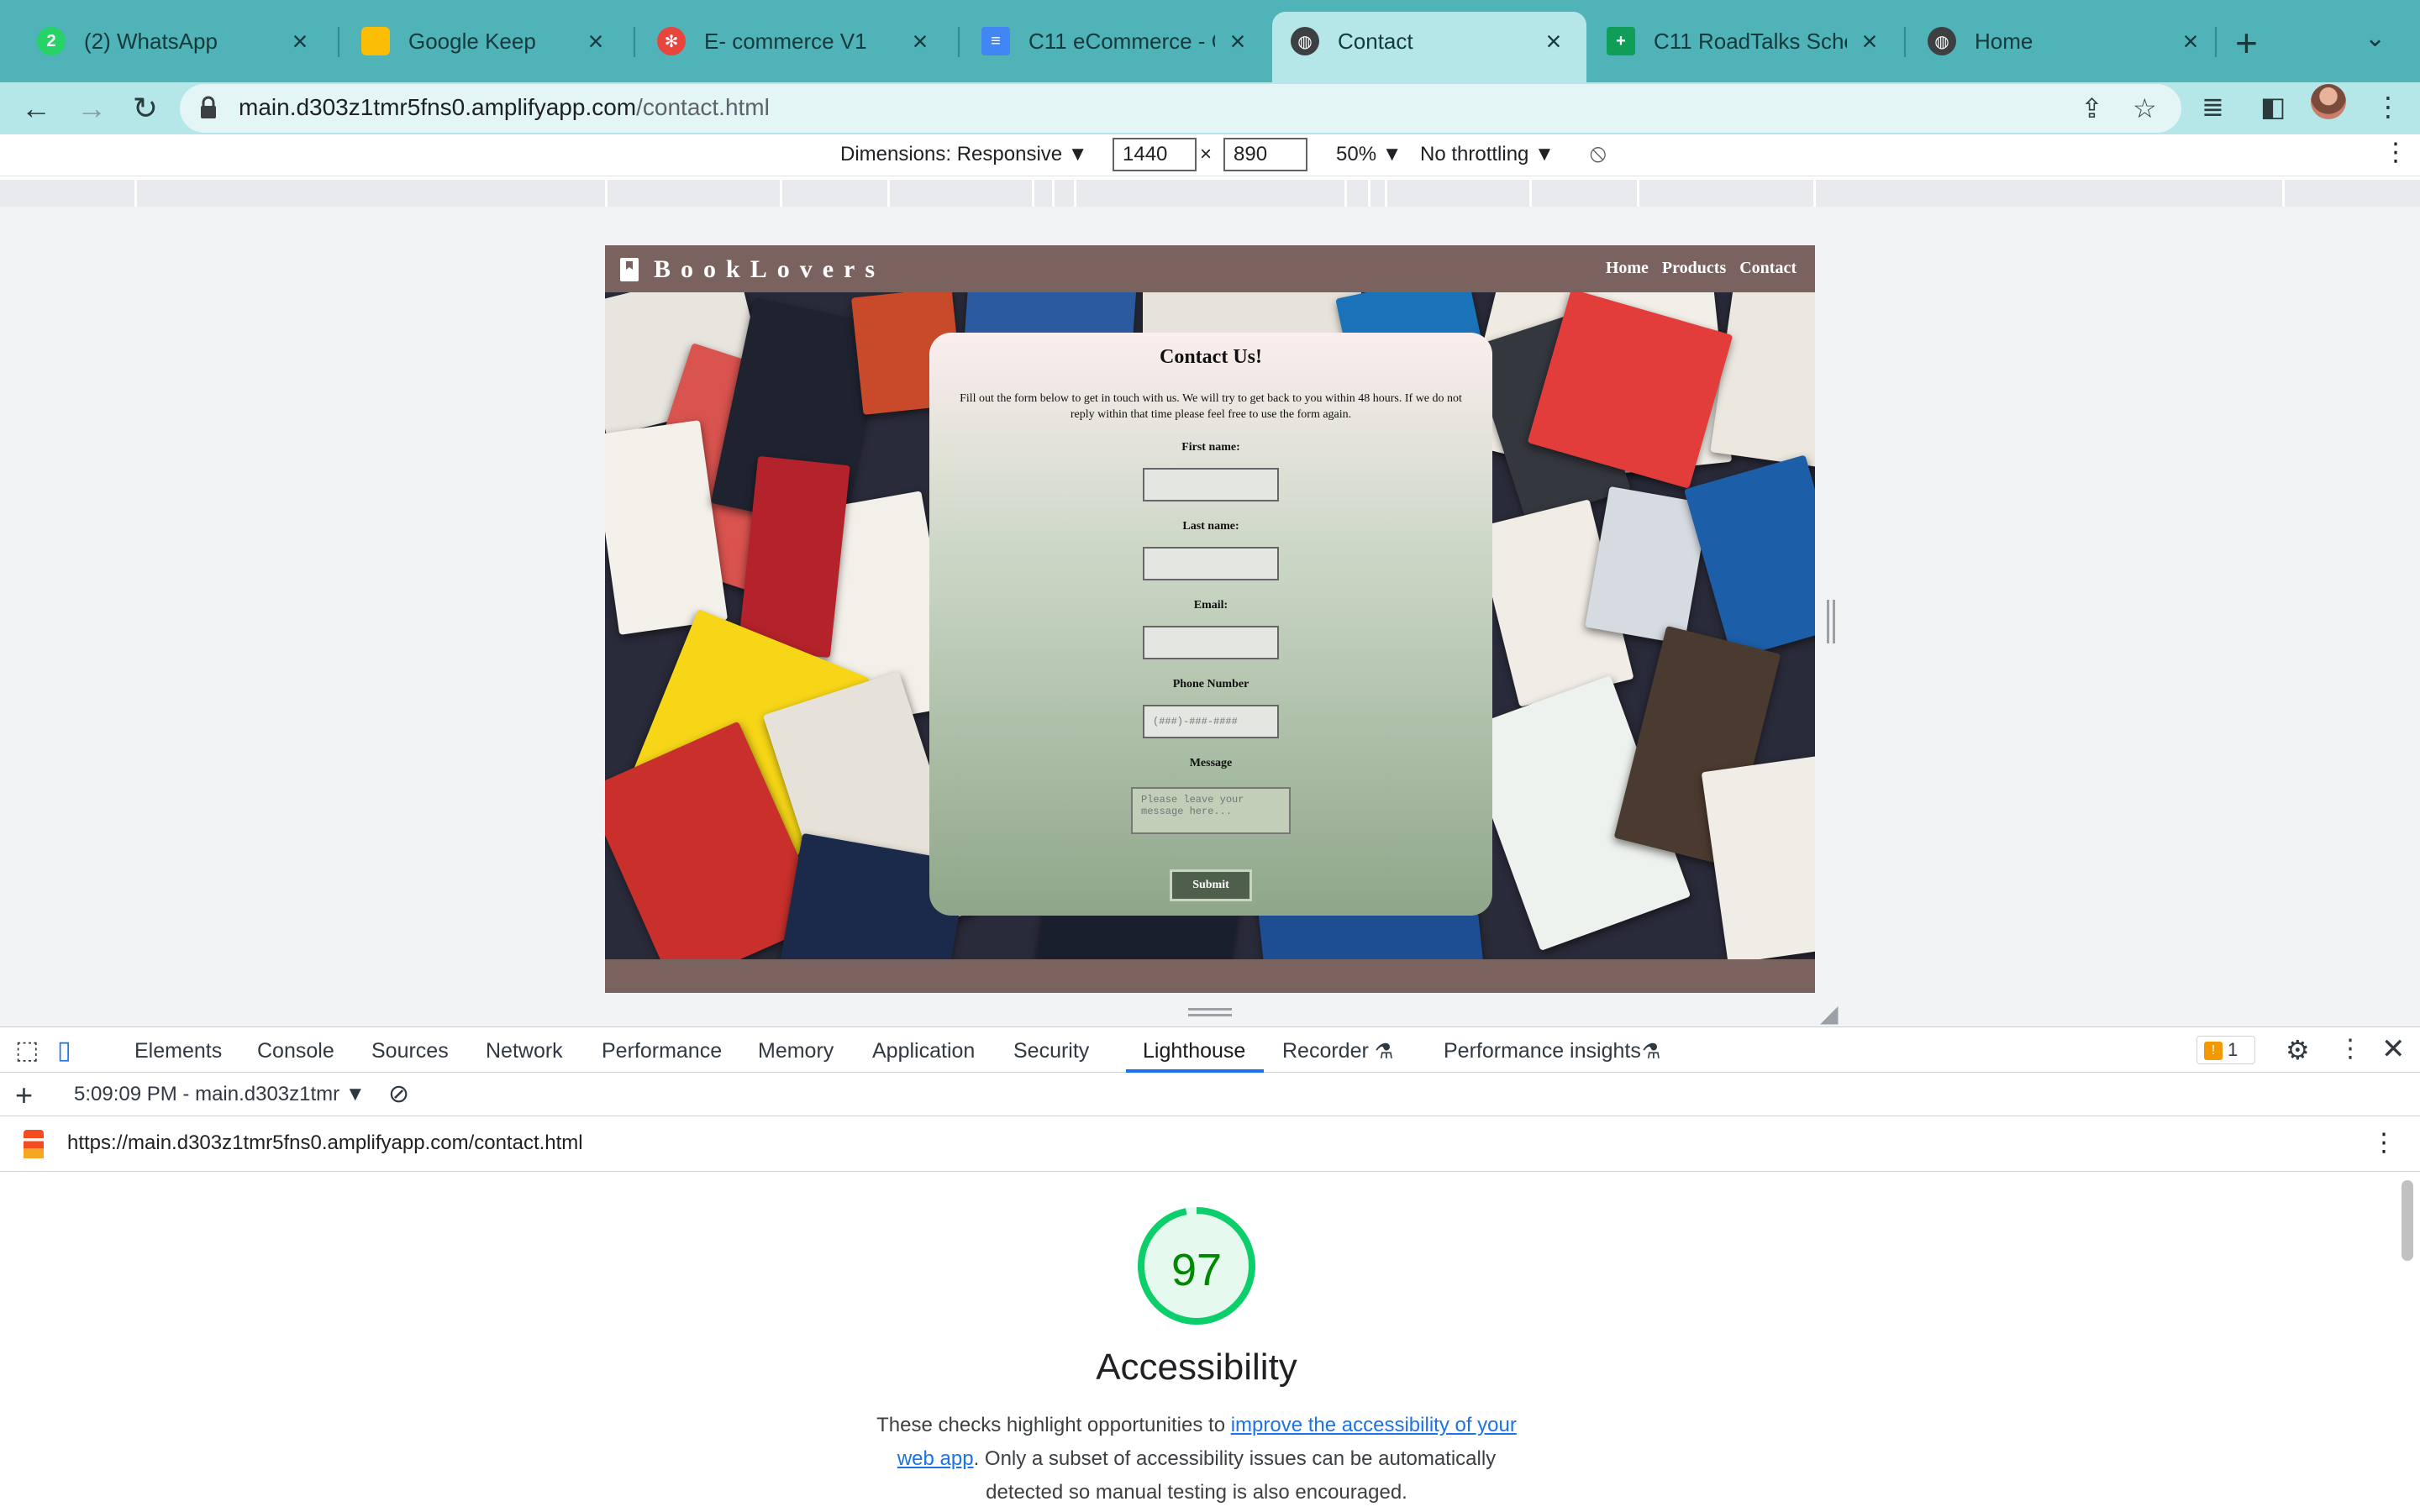 This screenshot has height=1512, width=2420. Describe the element at coordinates (1305, 41) in the screenshot. I see `globe-icon: ◍` at that location.